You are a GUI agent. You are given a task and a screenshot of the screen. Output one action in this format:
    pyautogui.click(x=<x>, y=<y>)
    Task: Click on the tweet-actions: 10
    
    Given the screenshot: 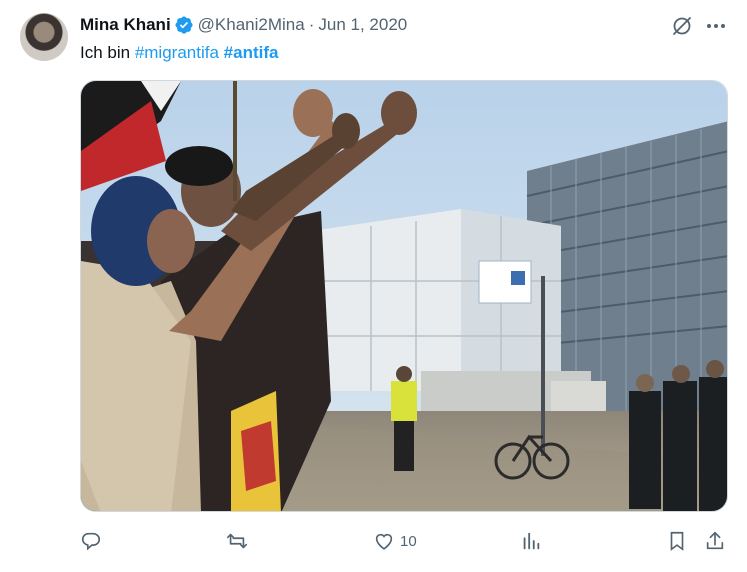 What is the action you would take?
    pyautogui.click(x=405, y=541)
    